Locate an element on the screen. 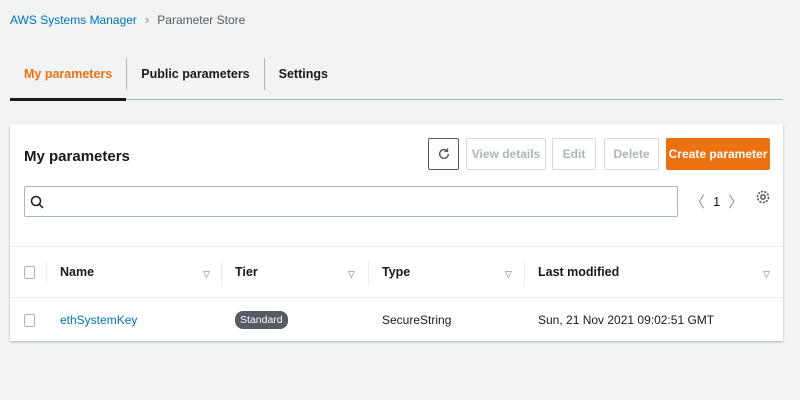  column-header-tier: Tier is located at coordinates (246, 272).